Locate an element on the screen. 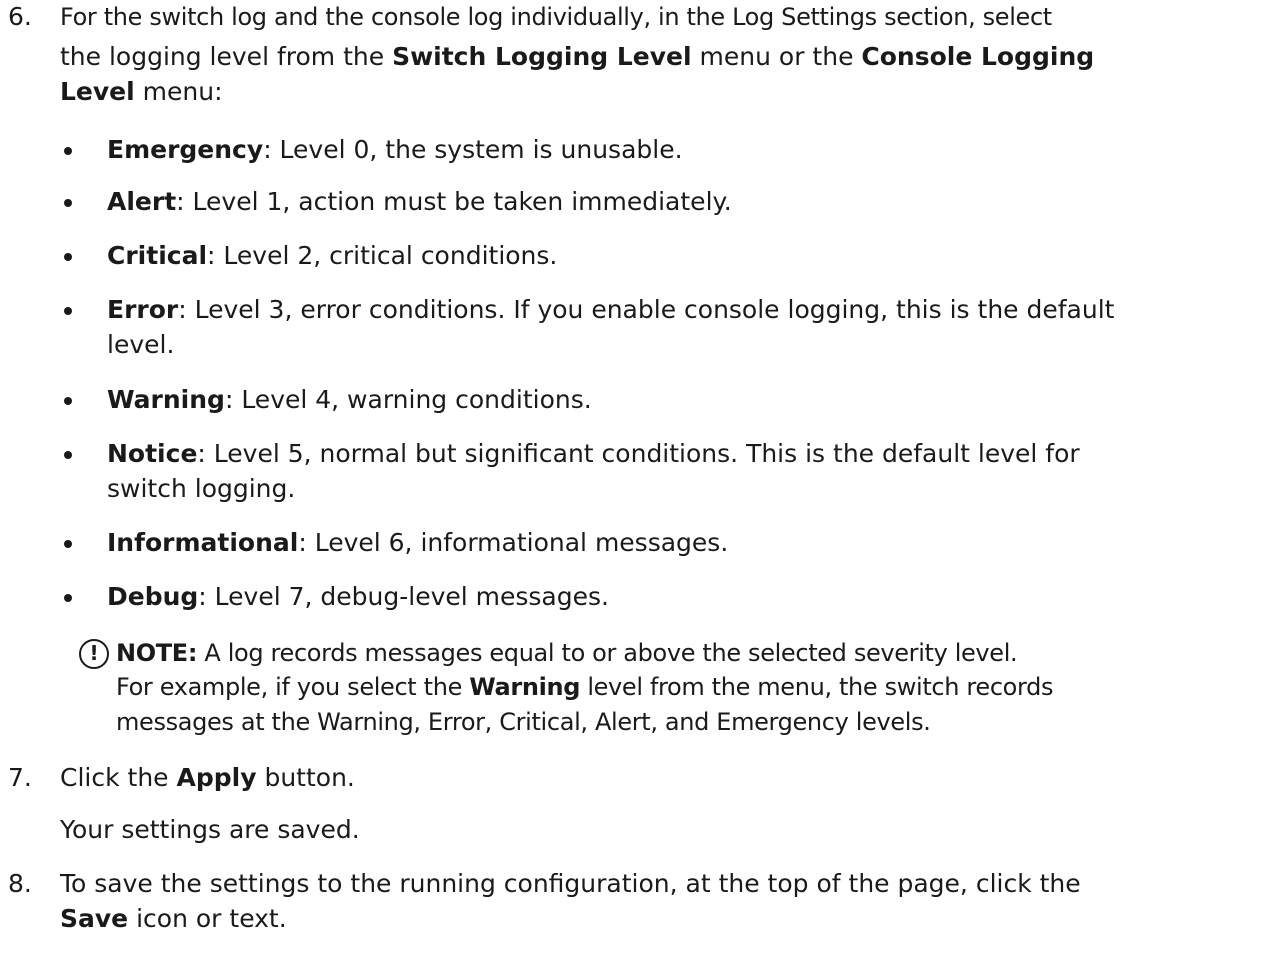  level-name: Critical is located at coordinates (157, 255).